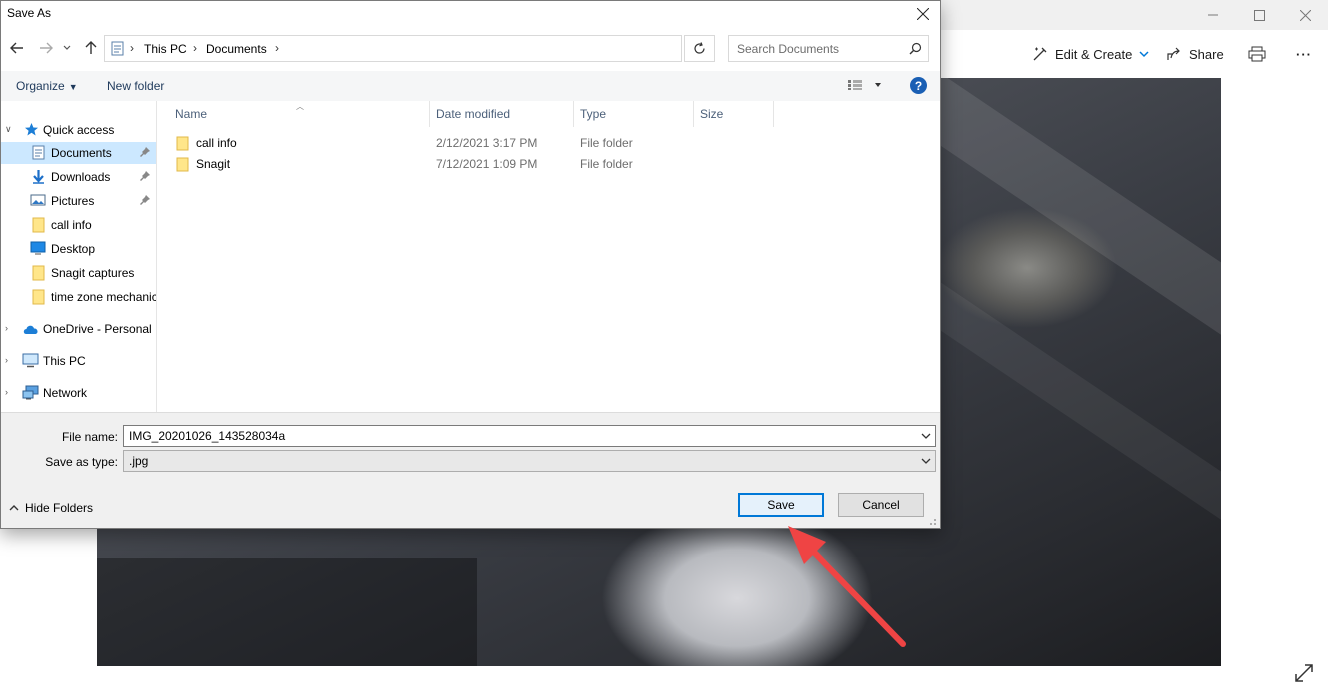 This screenshot has width=1328, height=699. What do you see at coordinates (97, 329) in the screenshot?
I see `nav-item-label: OneDrive - Personal` at bounding box center [97, 329].